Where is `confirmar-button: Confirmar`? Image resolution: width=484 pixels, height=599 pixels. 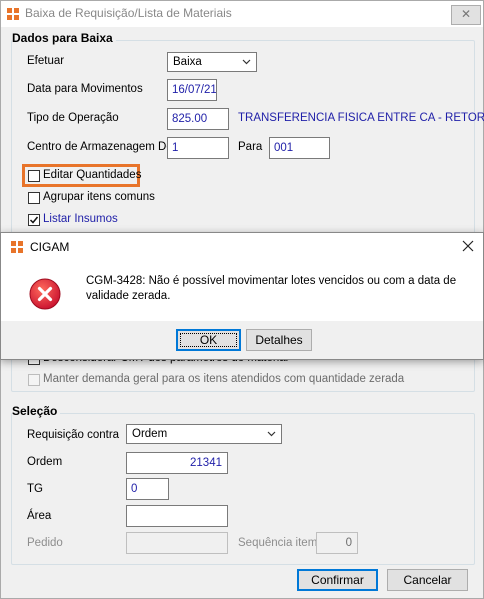
confirmar-button: Confirmar is located at coordinates (337, 580).